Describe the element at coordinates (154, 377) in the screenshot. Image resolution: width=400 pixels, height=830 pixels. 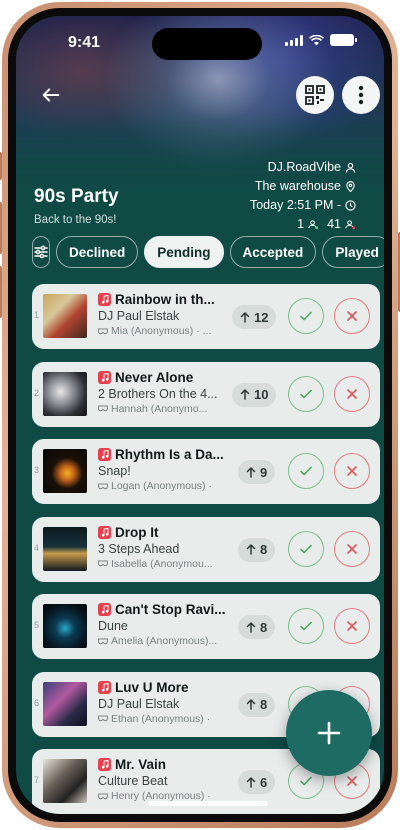
I see `song-title: Never Alone` at that location.